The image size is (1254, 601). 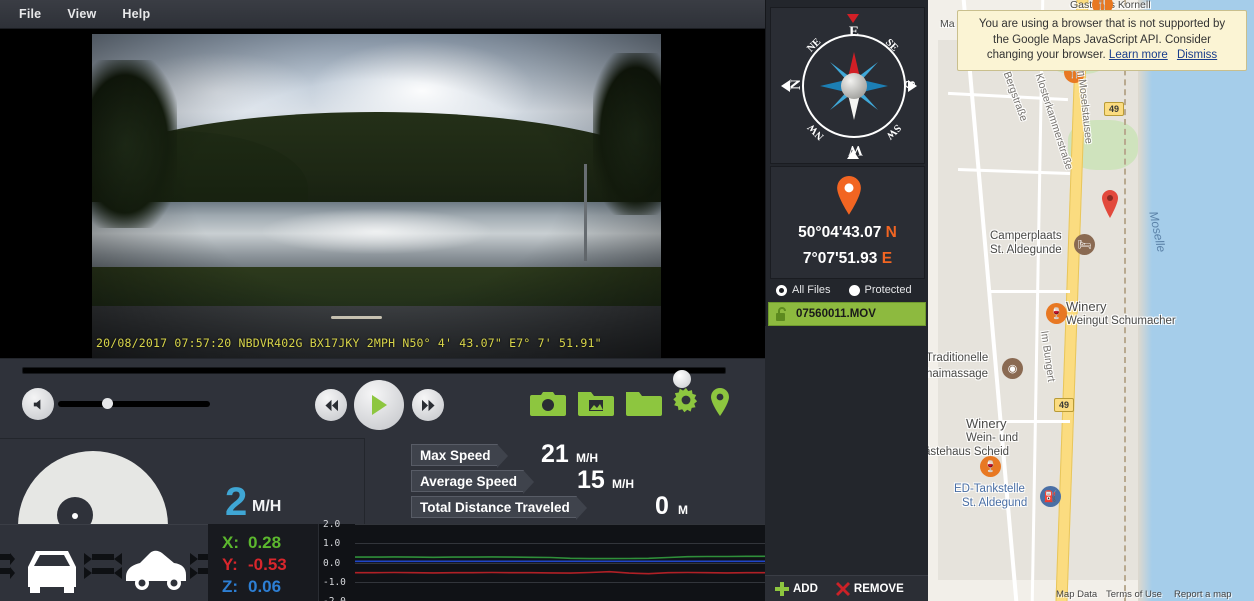 What do you see at coordinates (1026, 250) in the screenshot?
I see `poi-label-camperplaats-2: St. Aldegunde` at bounding box center [1026, 250].